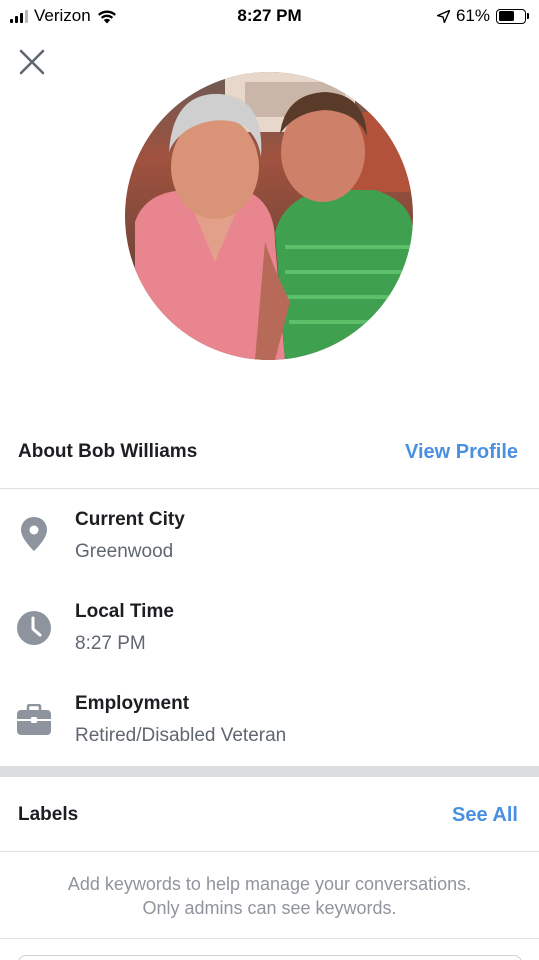  I want to click on employment-label: Employment, so click(132, 703).